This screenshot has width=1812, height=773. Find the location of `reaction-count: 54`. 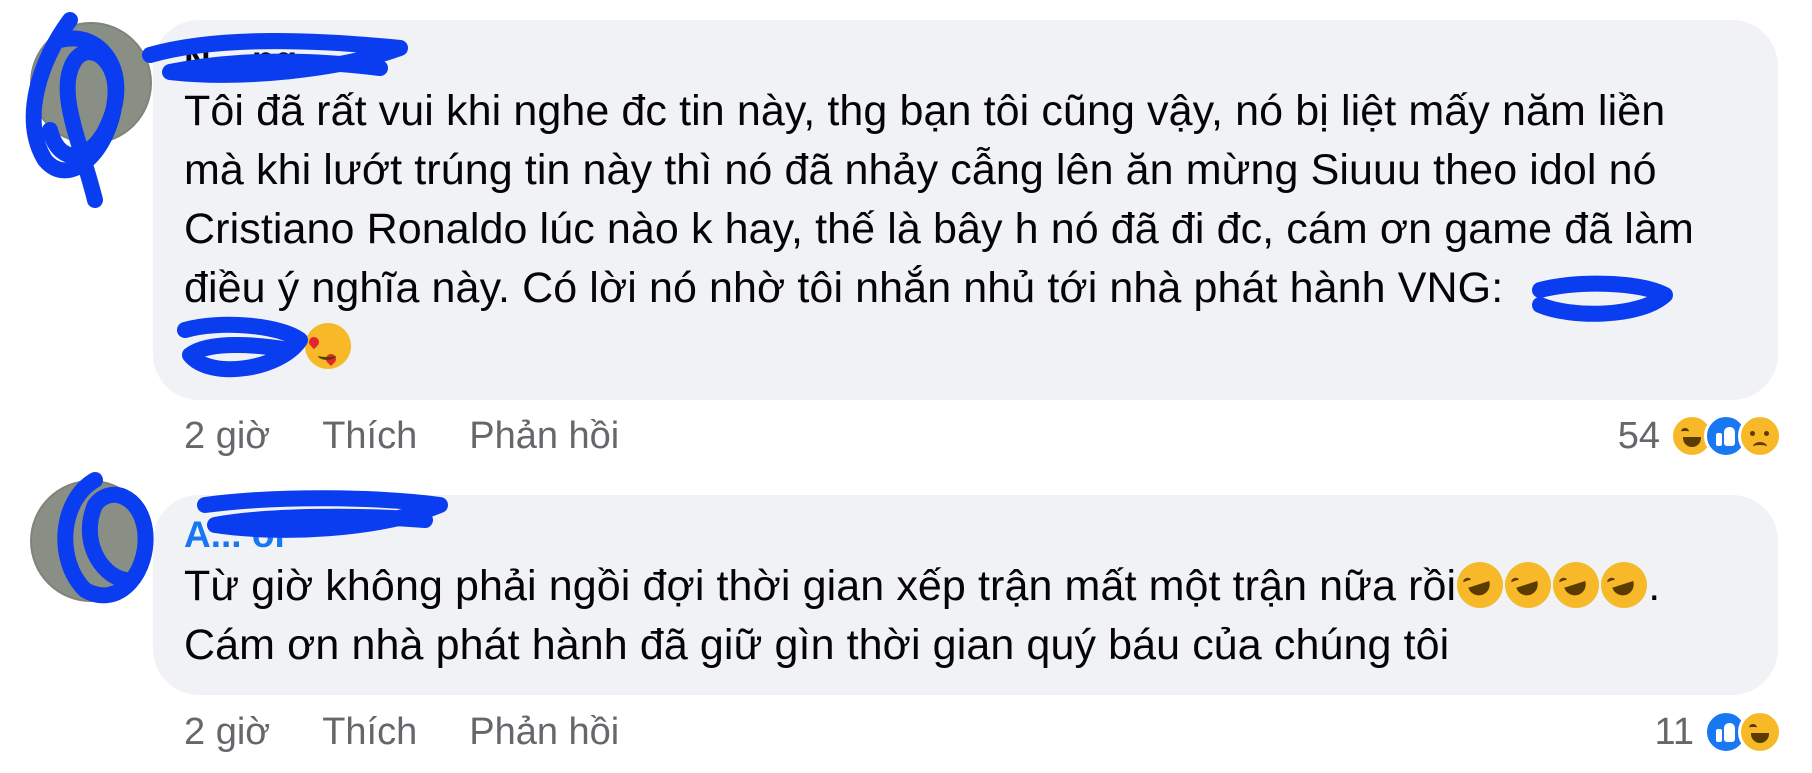

reaction-count: 54 is located at coordinates (1638, 435).